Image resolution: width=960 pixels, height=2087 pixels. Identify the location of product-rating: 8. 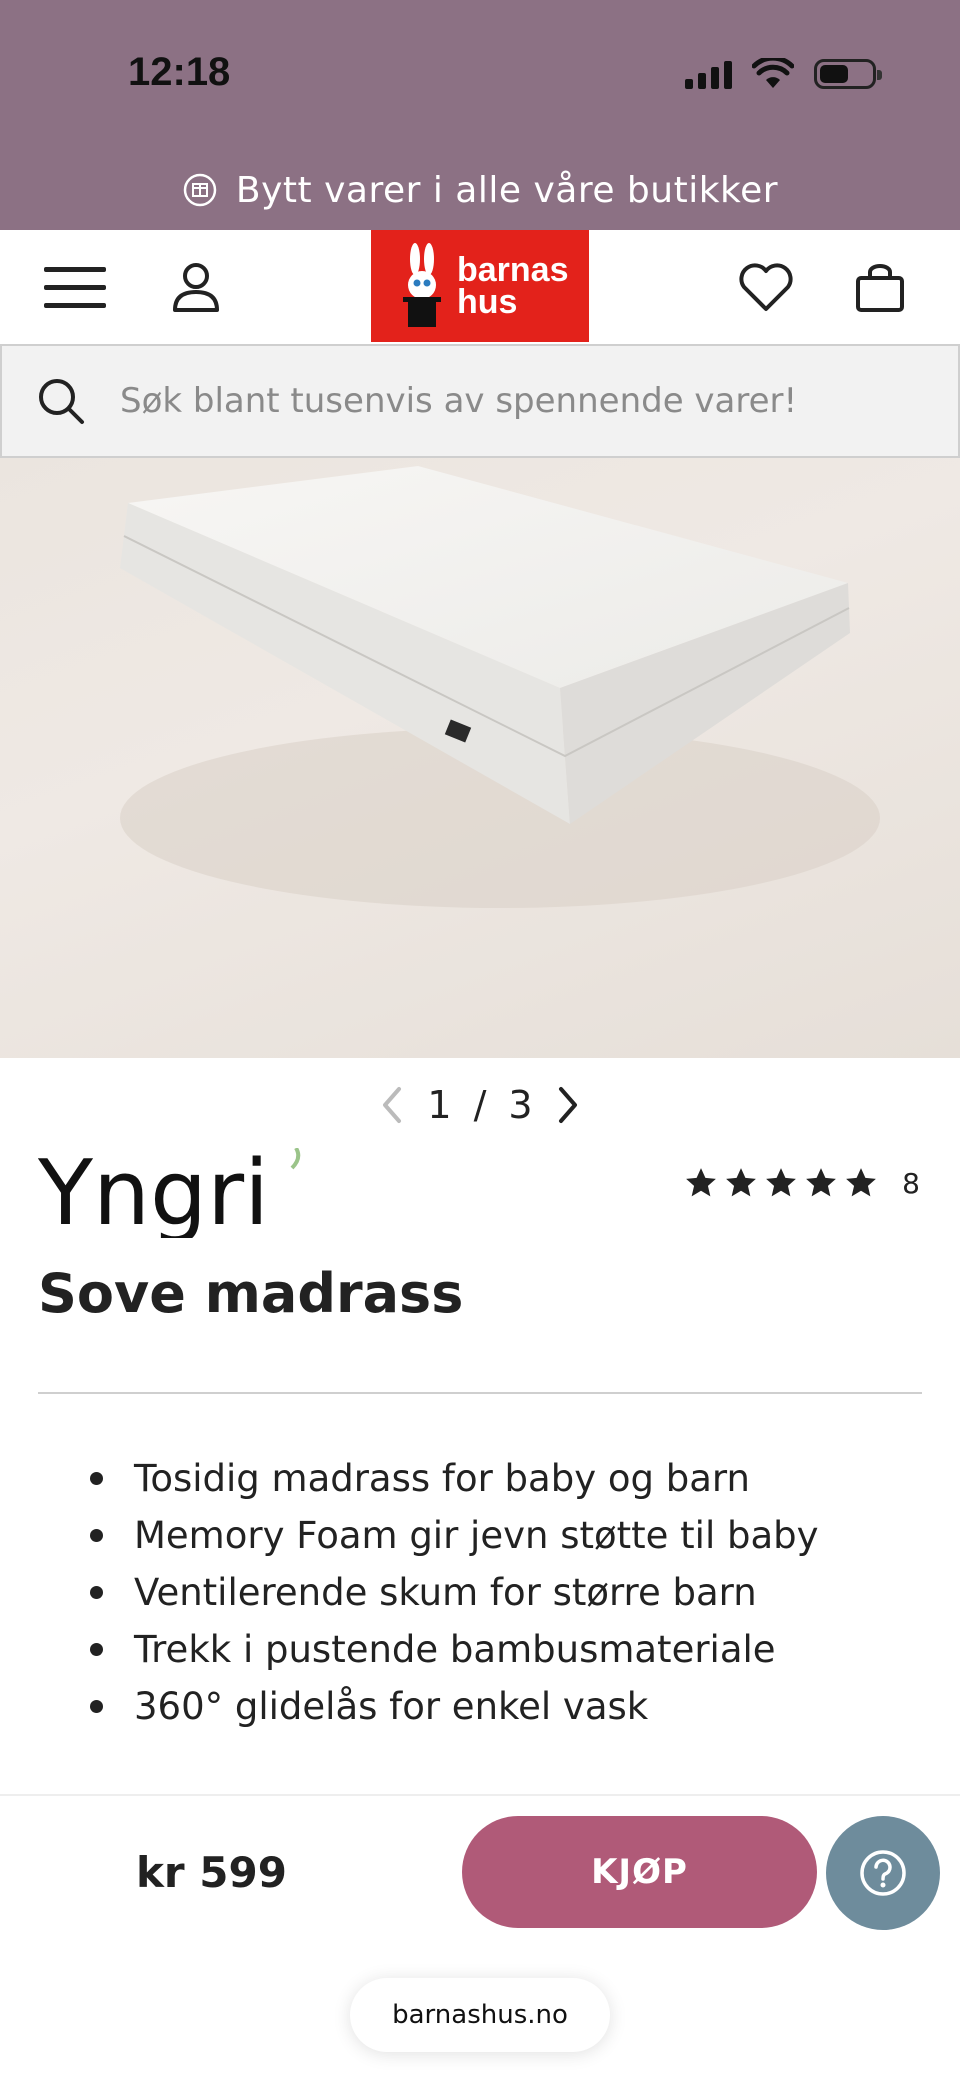
(802, 1183).